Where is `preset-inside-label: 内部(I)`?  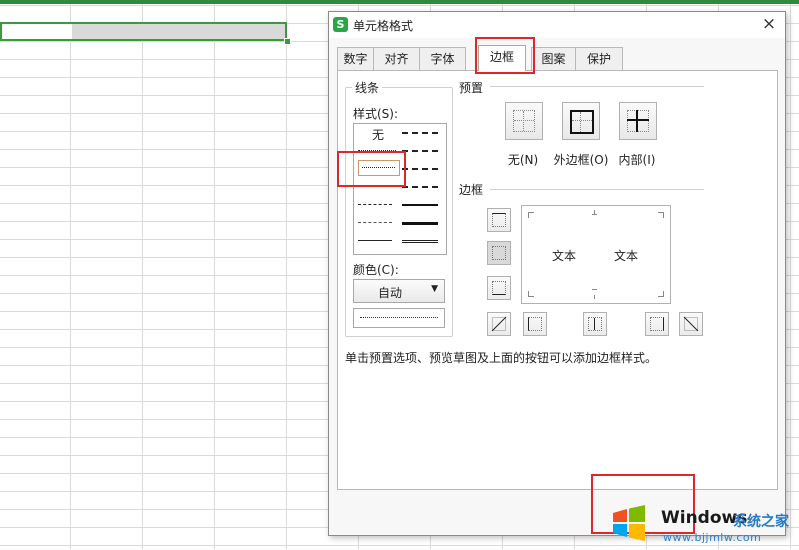 preset-inside-label: 内部(I) is located at coordinates (637, 160).